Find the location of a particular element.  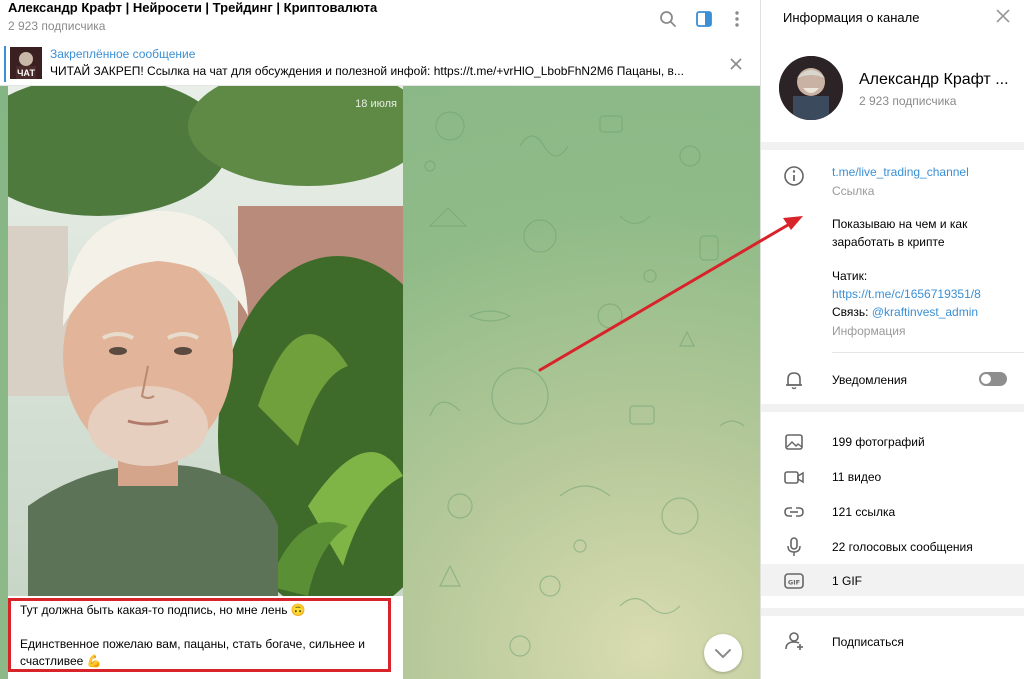

pinned-thumbnail: ЧАТ is located at coordinates (26, 63).